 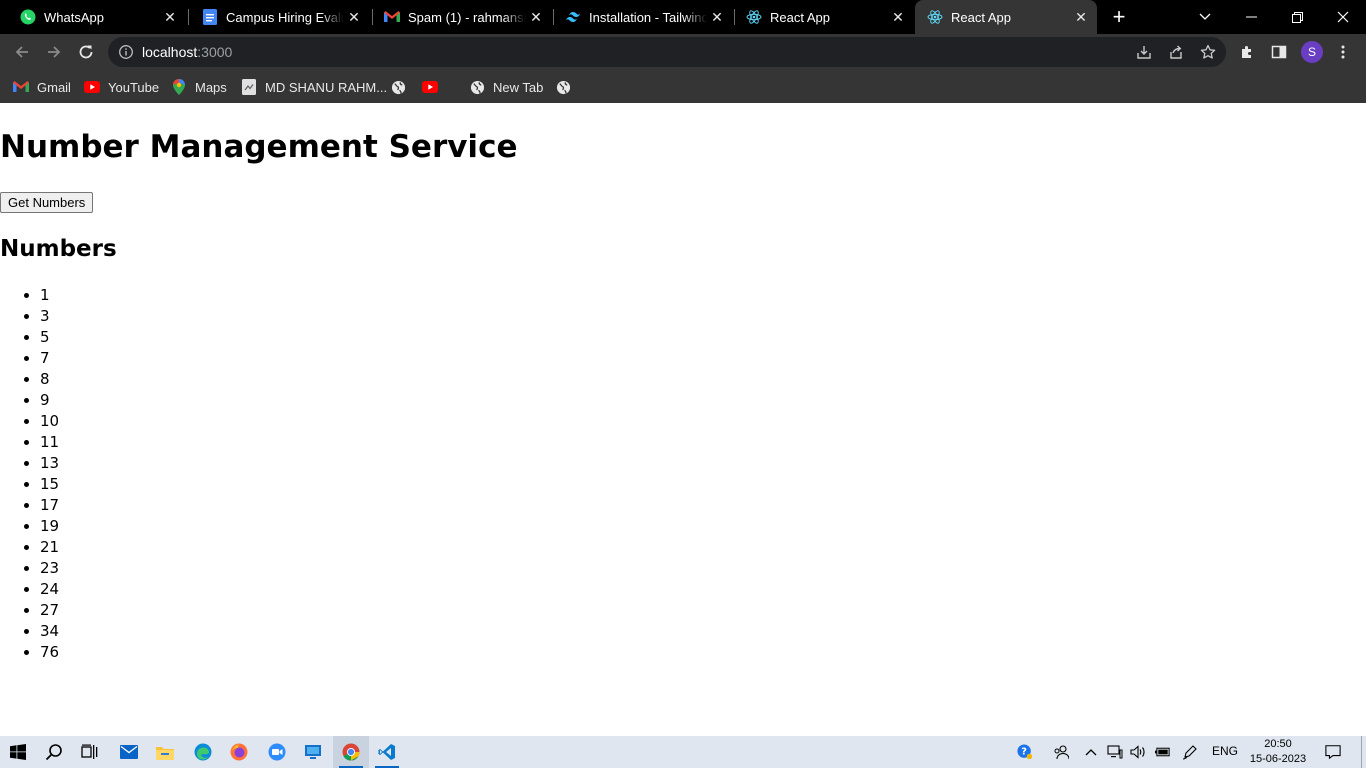 What do you see at coordinates (573, 17) in the screenshot?
I see `tailwind-icon` at bounding box center [573, 17].